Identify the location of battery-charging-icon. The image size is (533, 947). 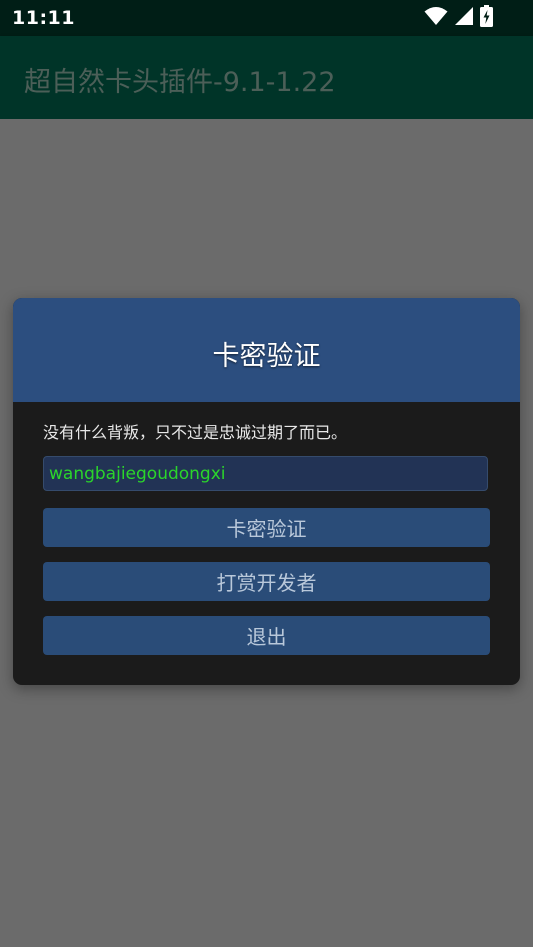
(486, 18).